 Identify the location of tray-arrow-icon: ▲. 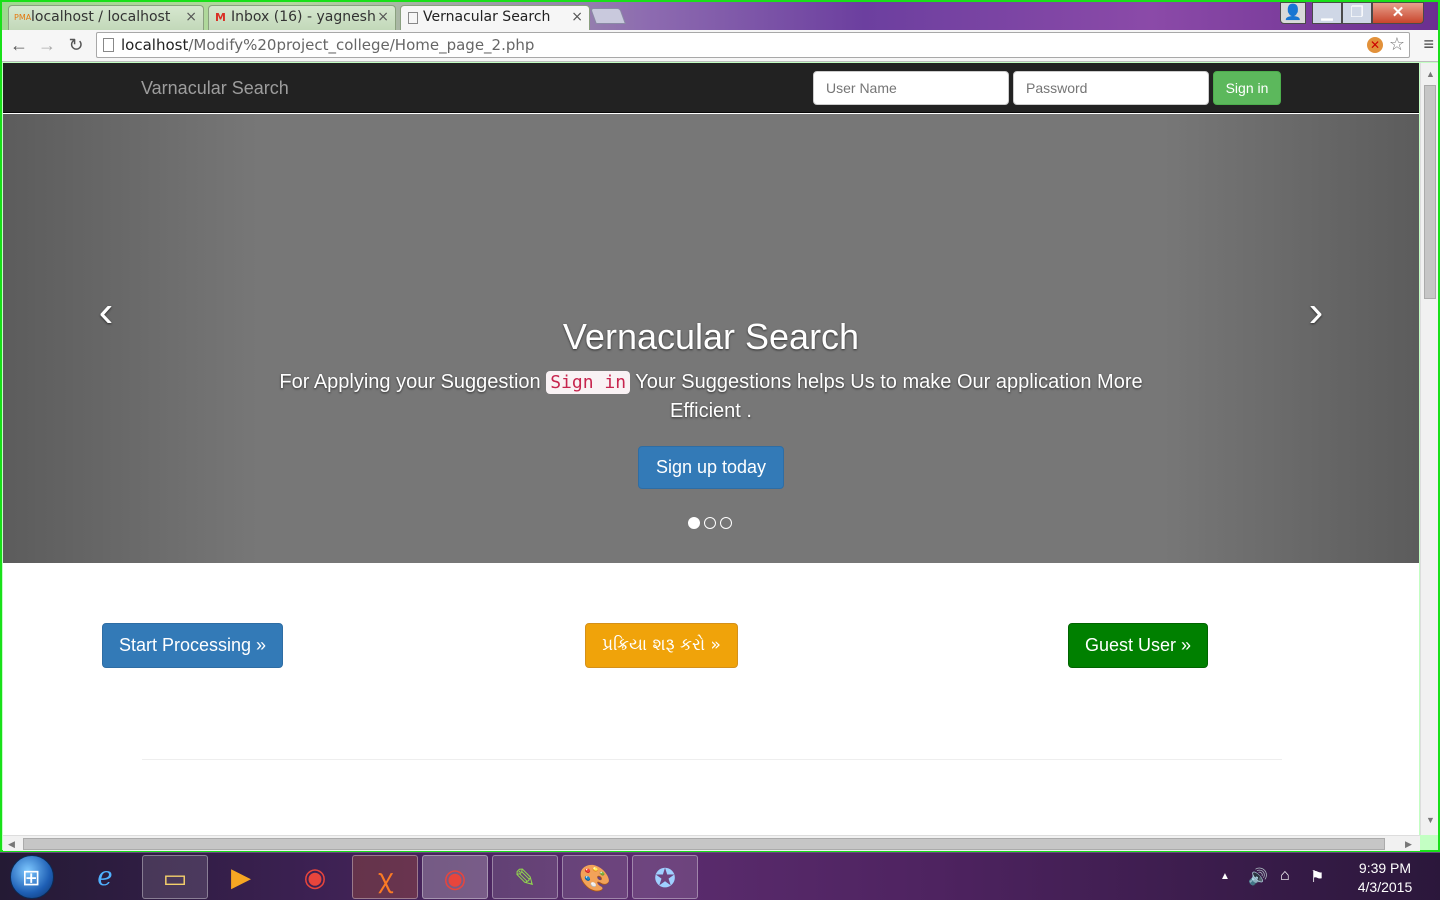
(1225, 876).